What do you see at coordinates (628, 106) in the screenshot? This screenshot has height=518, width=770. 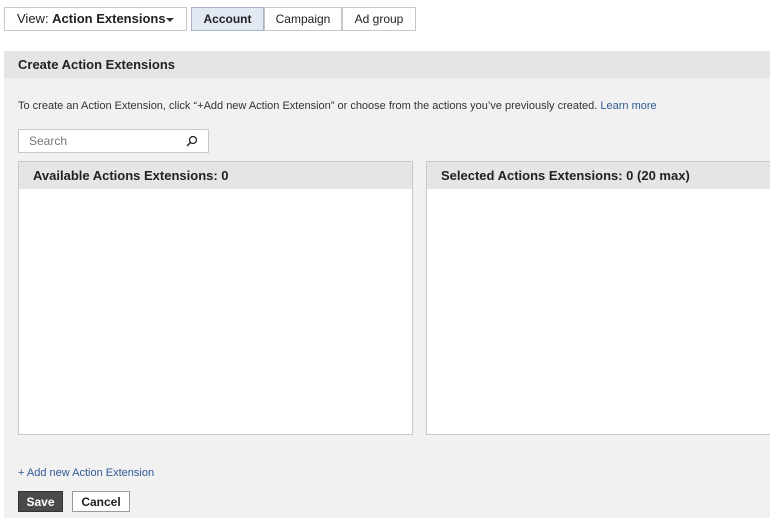 I see `learn-more-link: Learn more` at bounding box center [628, 106].